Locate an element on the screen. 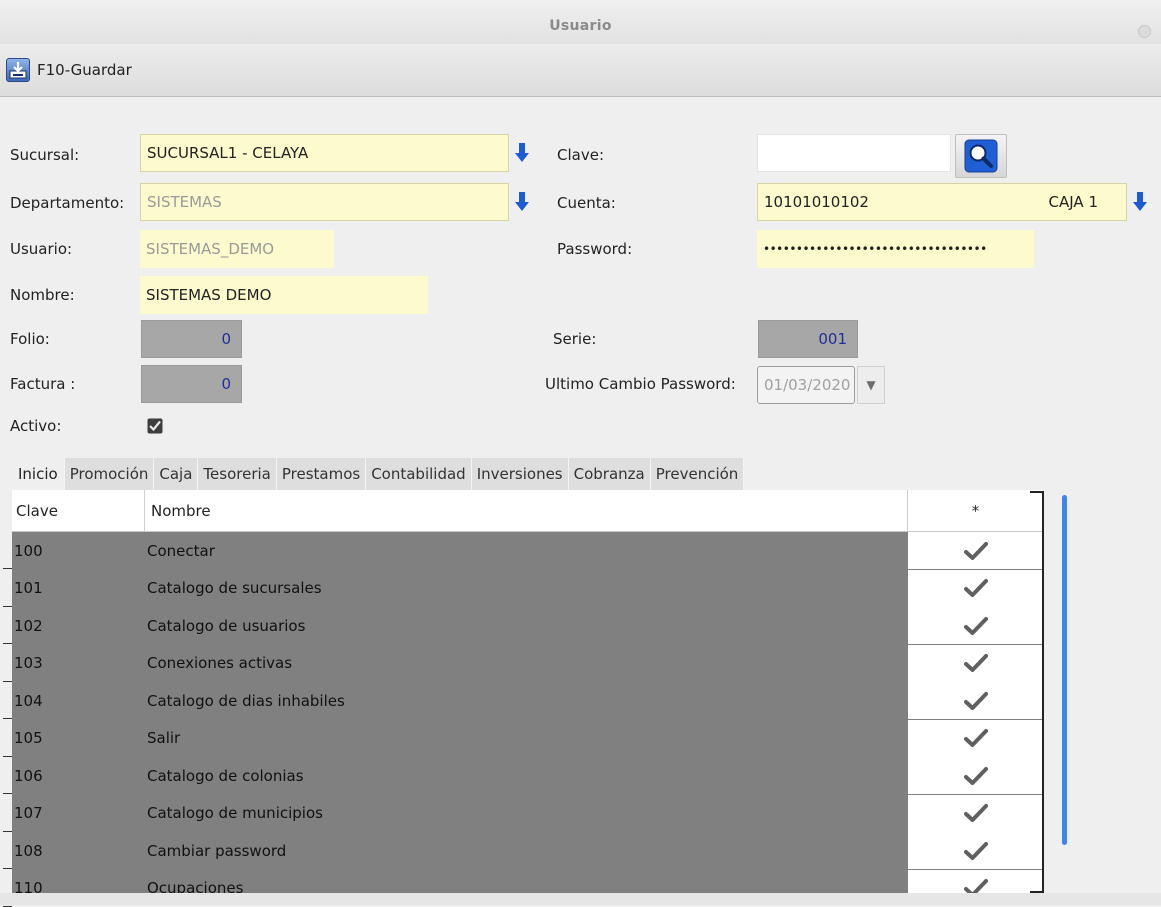 The image size is (1161, 907). cell-clave: 107 is located at coordinates (28, 813).